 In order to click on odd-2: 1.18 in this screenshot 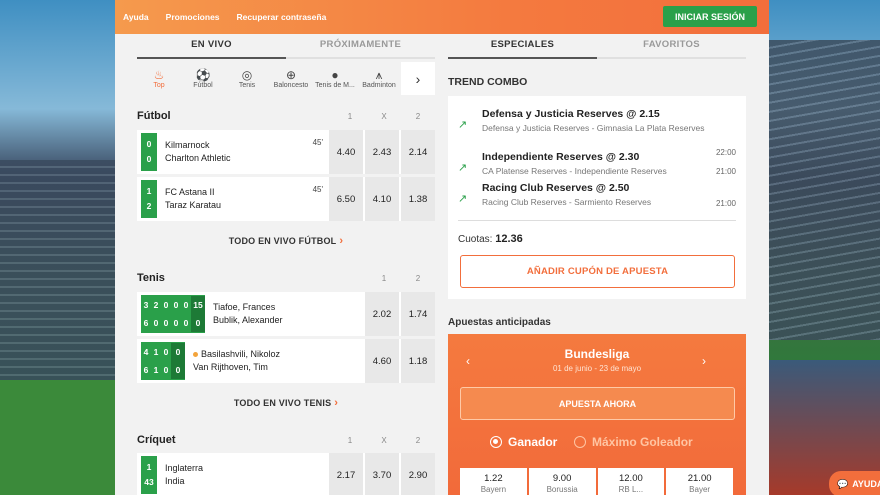, I will do `click(418, 361)`.